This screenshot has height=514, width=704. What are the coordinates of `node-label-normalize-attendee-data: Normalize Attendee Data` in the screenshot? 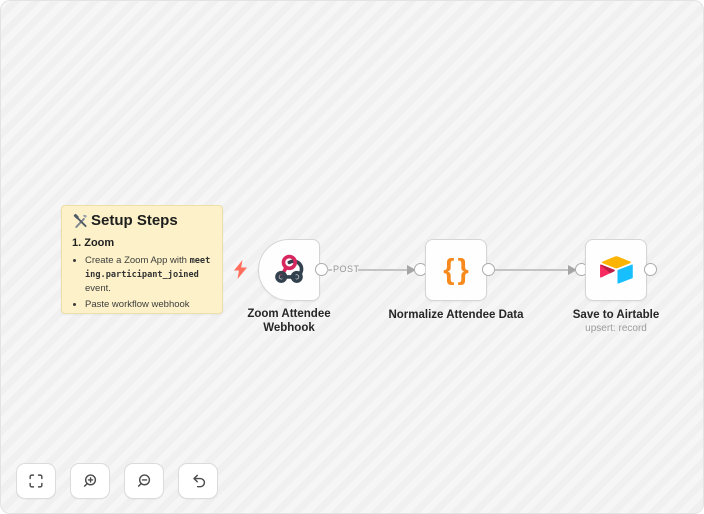 It's located at (456, 315).